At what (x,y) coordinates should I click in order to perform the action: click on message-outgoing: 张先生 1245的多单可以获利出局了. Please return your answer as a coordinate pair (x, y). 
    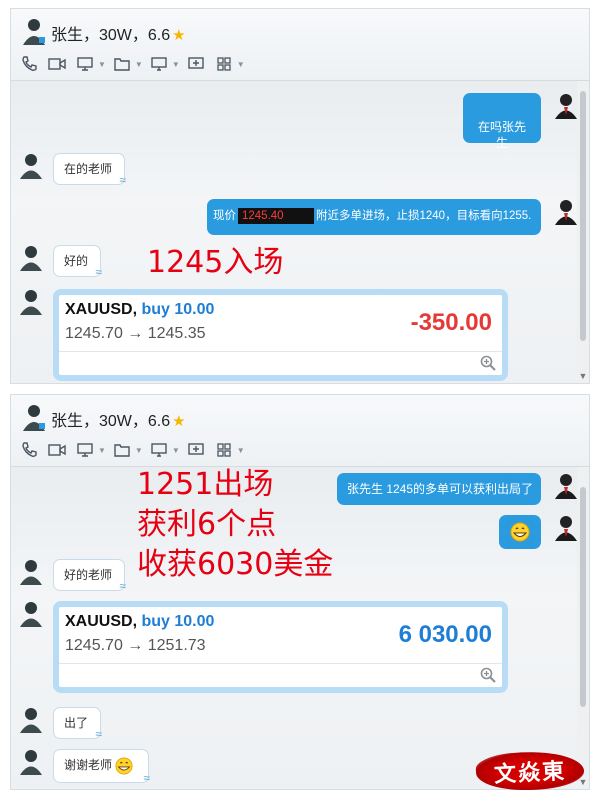
    Looking at the image, I should click on (439, 489).